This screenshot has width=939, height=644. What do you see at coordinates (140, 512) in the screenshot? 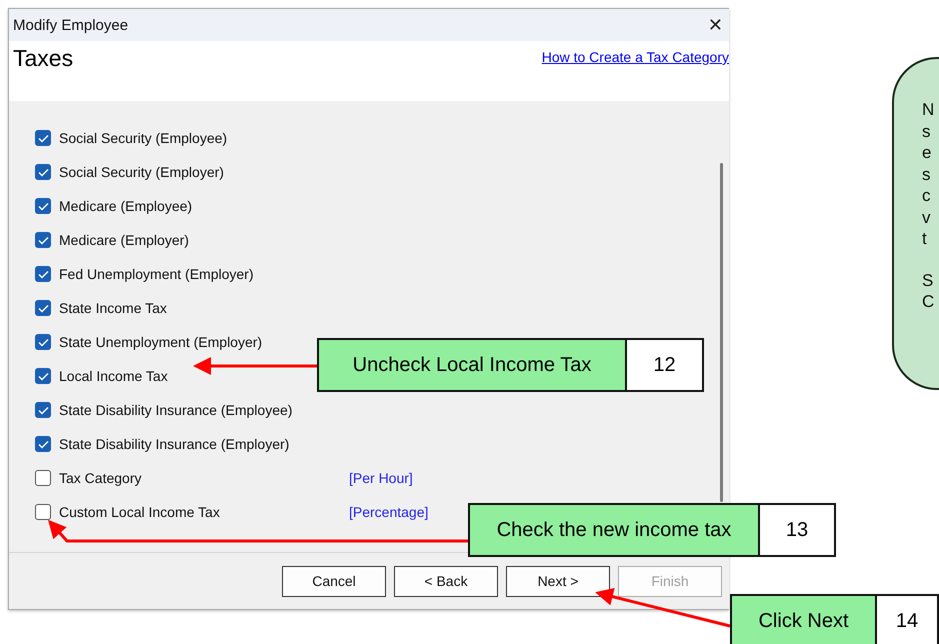
I see `tax-label: Custom Local Income Tax` at bounding box center [140, 512].